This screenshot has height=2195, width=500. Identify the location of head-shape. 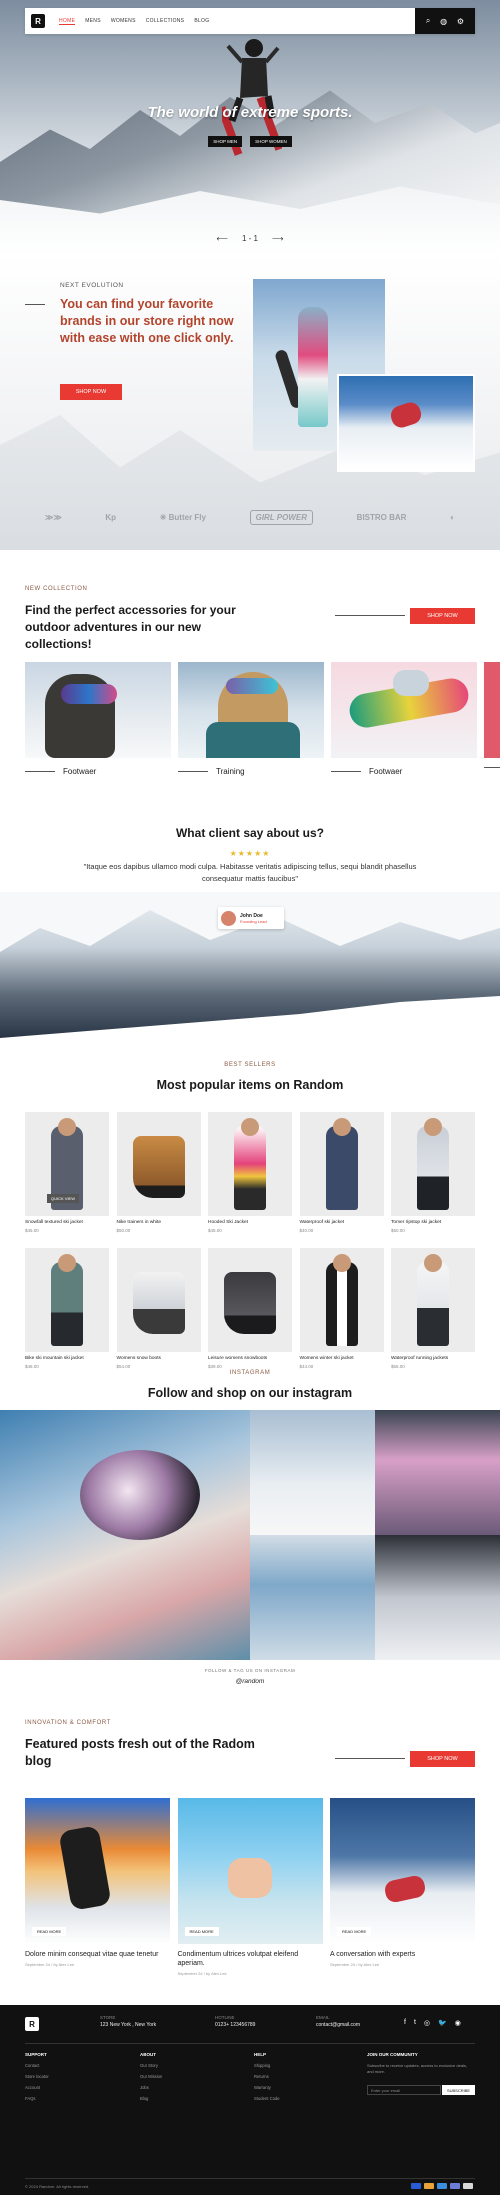
(250, 1127).